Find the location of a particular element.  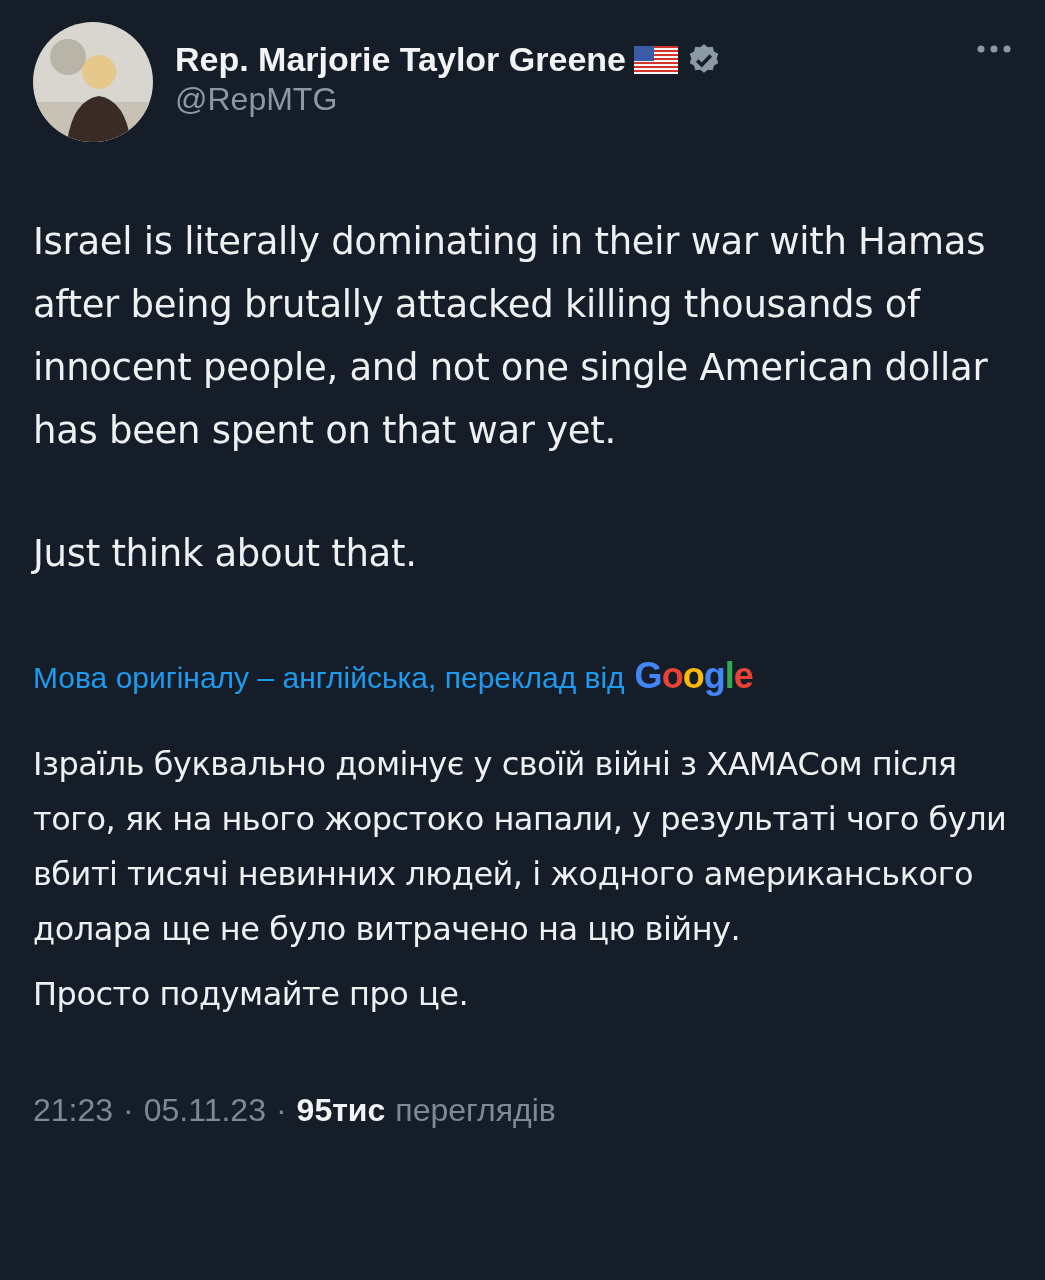

views-label: переглядів is located at coordinates (475, 1110).